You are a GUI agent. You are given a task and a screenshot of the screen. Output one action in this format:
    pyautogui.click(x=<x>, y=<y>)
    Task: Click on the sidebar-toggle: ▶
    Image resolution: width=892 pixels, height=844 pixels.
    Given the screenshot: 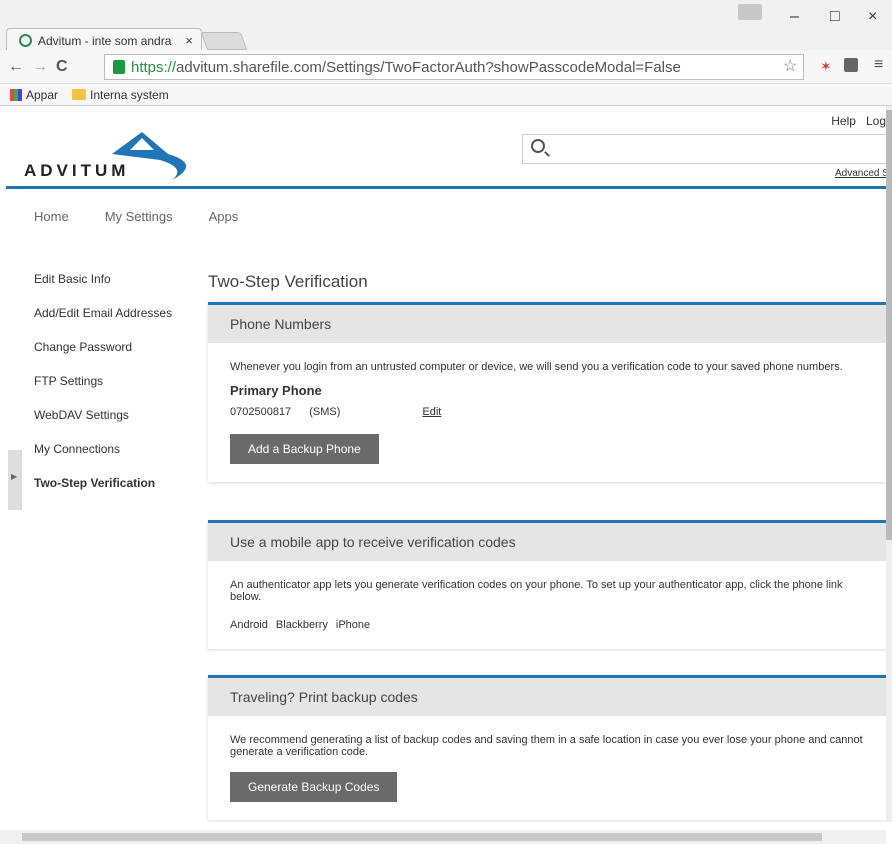 What is the action you would take?
    pyautogui.click(x=15, y=480)
    